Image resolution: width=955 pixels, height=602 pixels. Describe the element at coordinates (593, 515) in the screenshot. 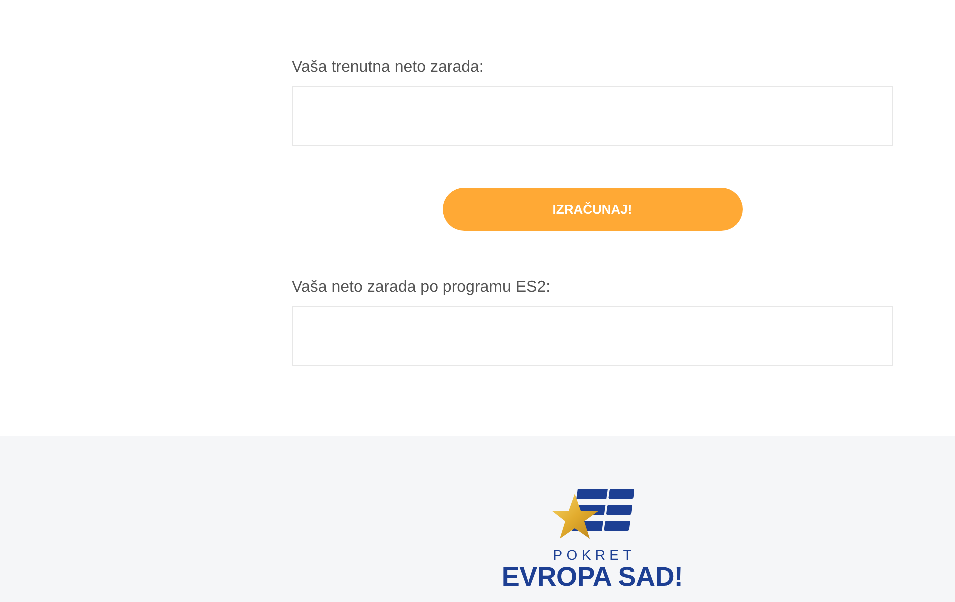

I see `star-flag-emblem-icon` at that location.